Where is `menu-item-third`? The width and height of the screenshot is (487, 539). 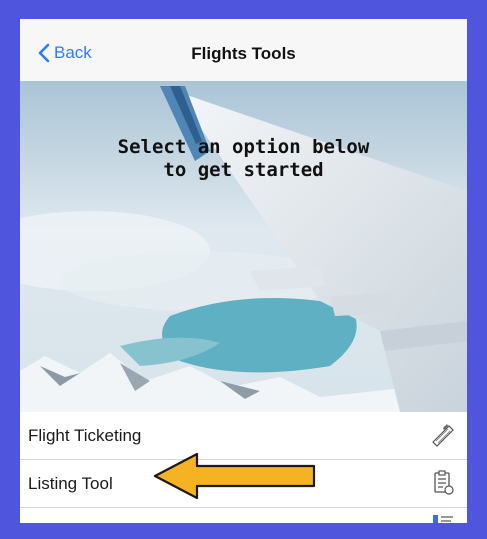 menu-item-third is located at coordinates (243, 515).